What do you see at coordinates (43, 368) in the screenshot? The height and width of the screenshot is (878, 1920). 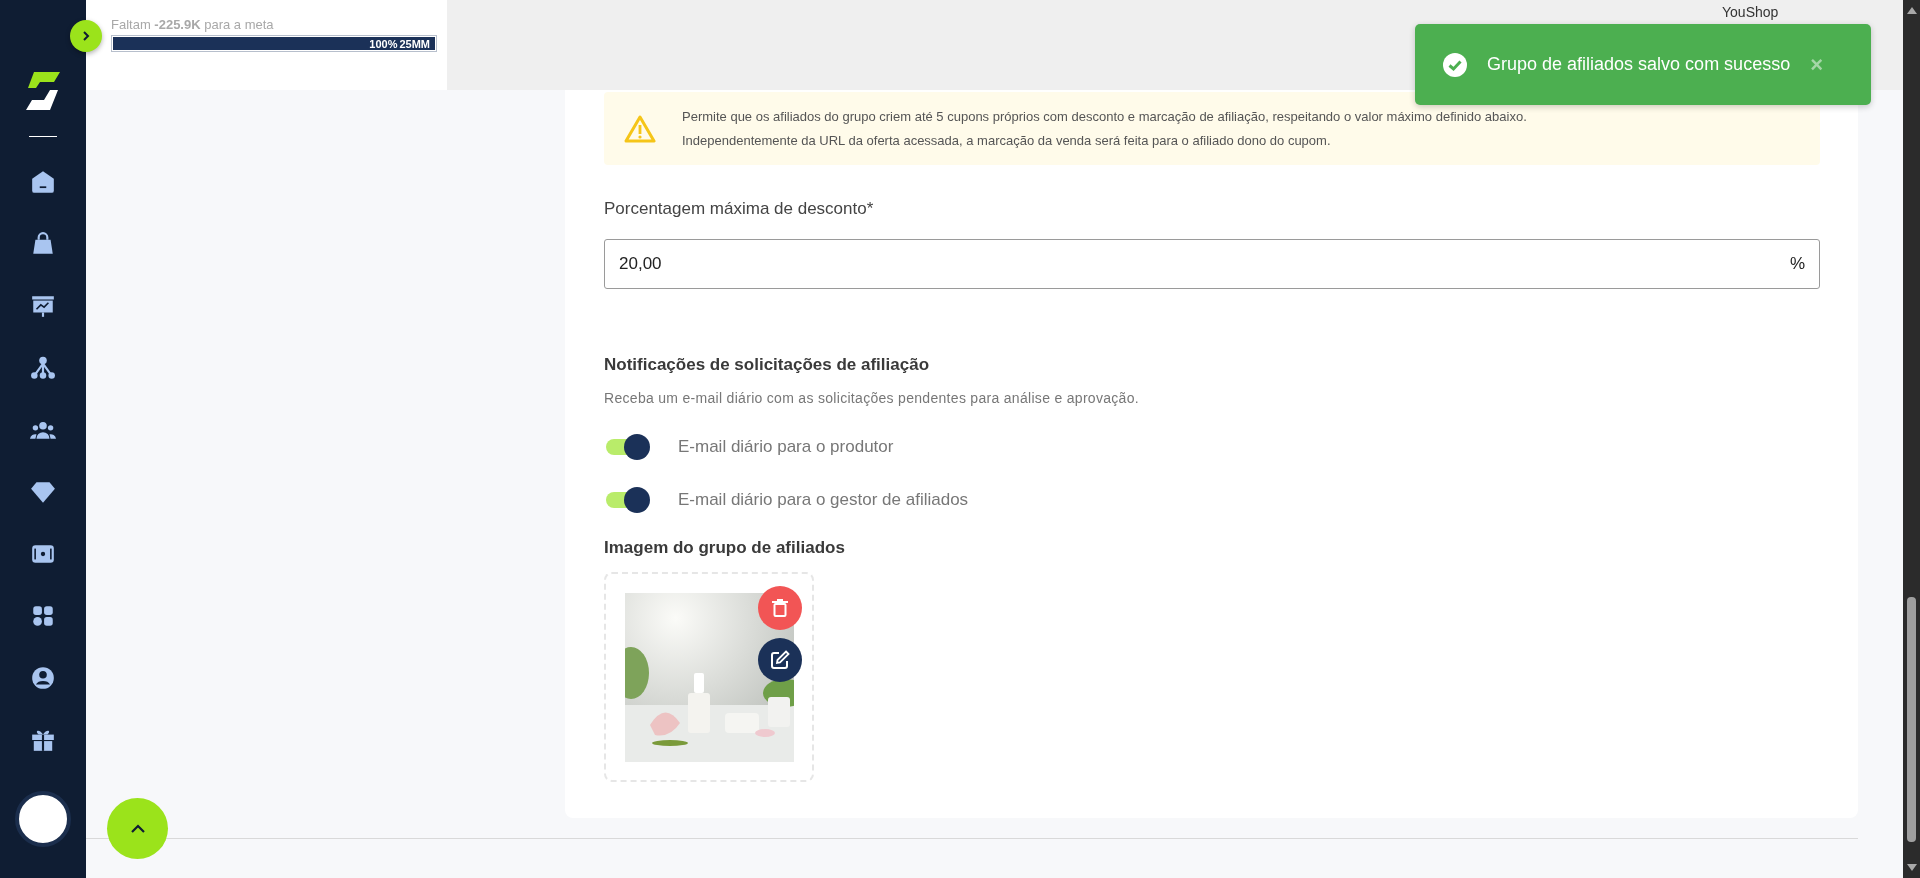 I see `network-icon` at bounding box center [43, 368].